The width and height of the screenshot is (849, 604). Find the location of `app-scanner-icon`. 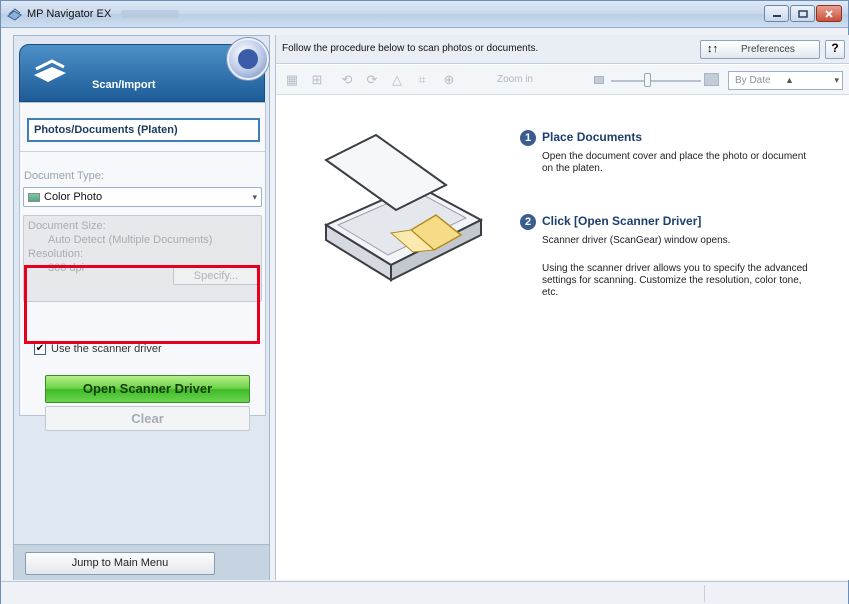

app-scanner-icon is located at coordinates (14, 14).